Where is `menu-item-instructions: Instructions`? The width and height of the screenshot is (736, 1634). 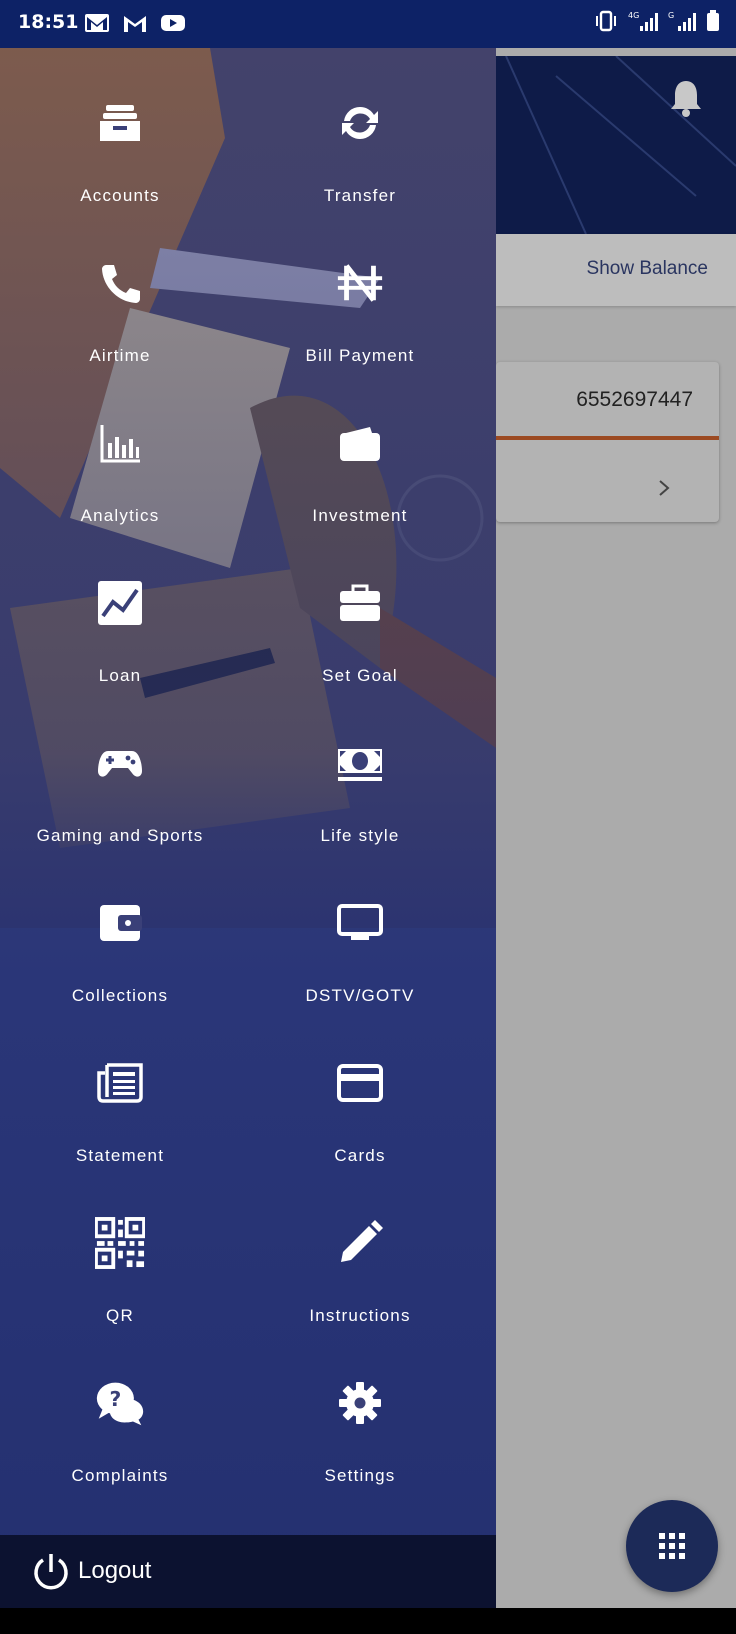
menu-item-instructions: Instructions is located at coordinates (360, 1296).